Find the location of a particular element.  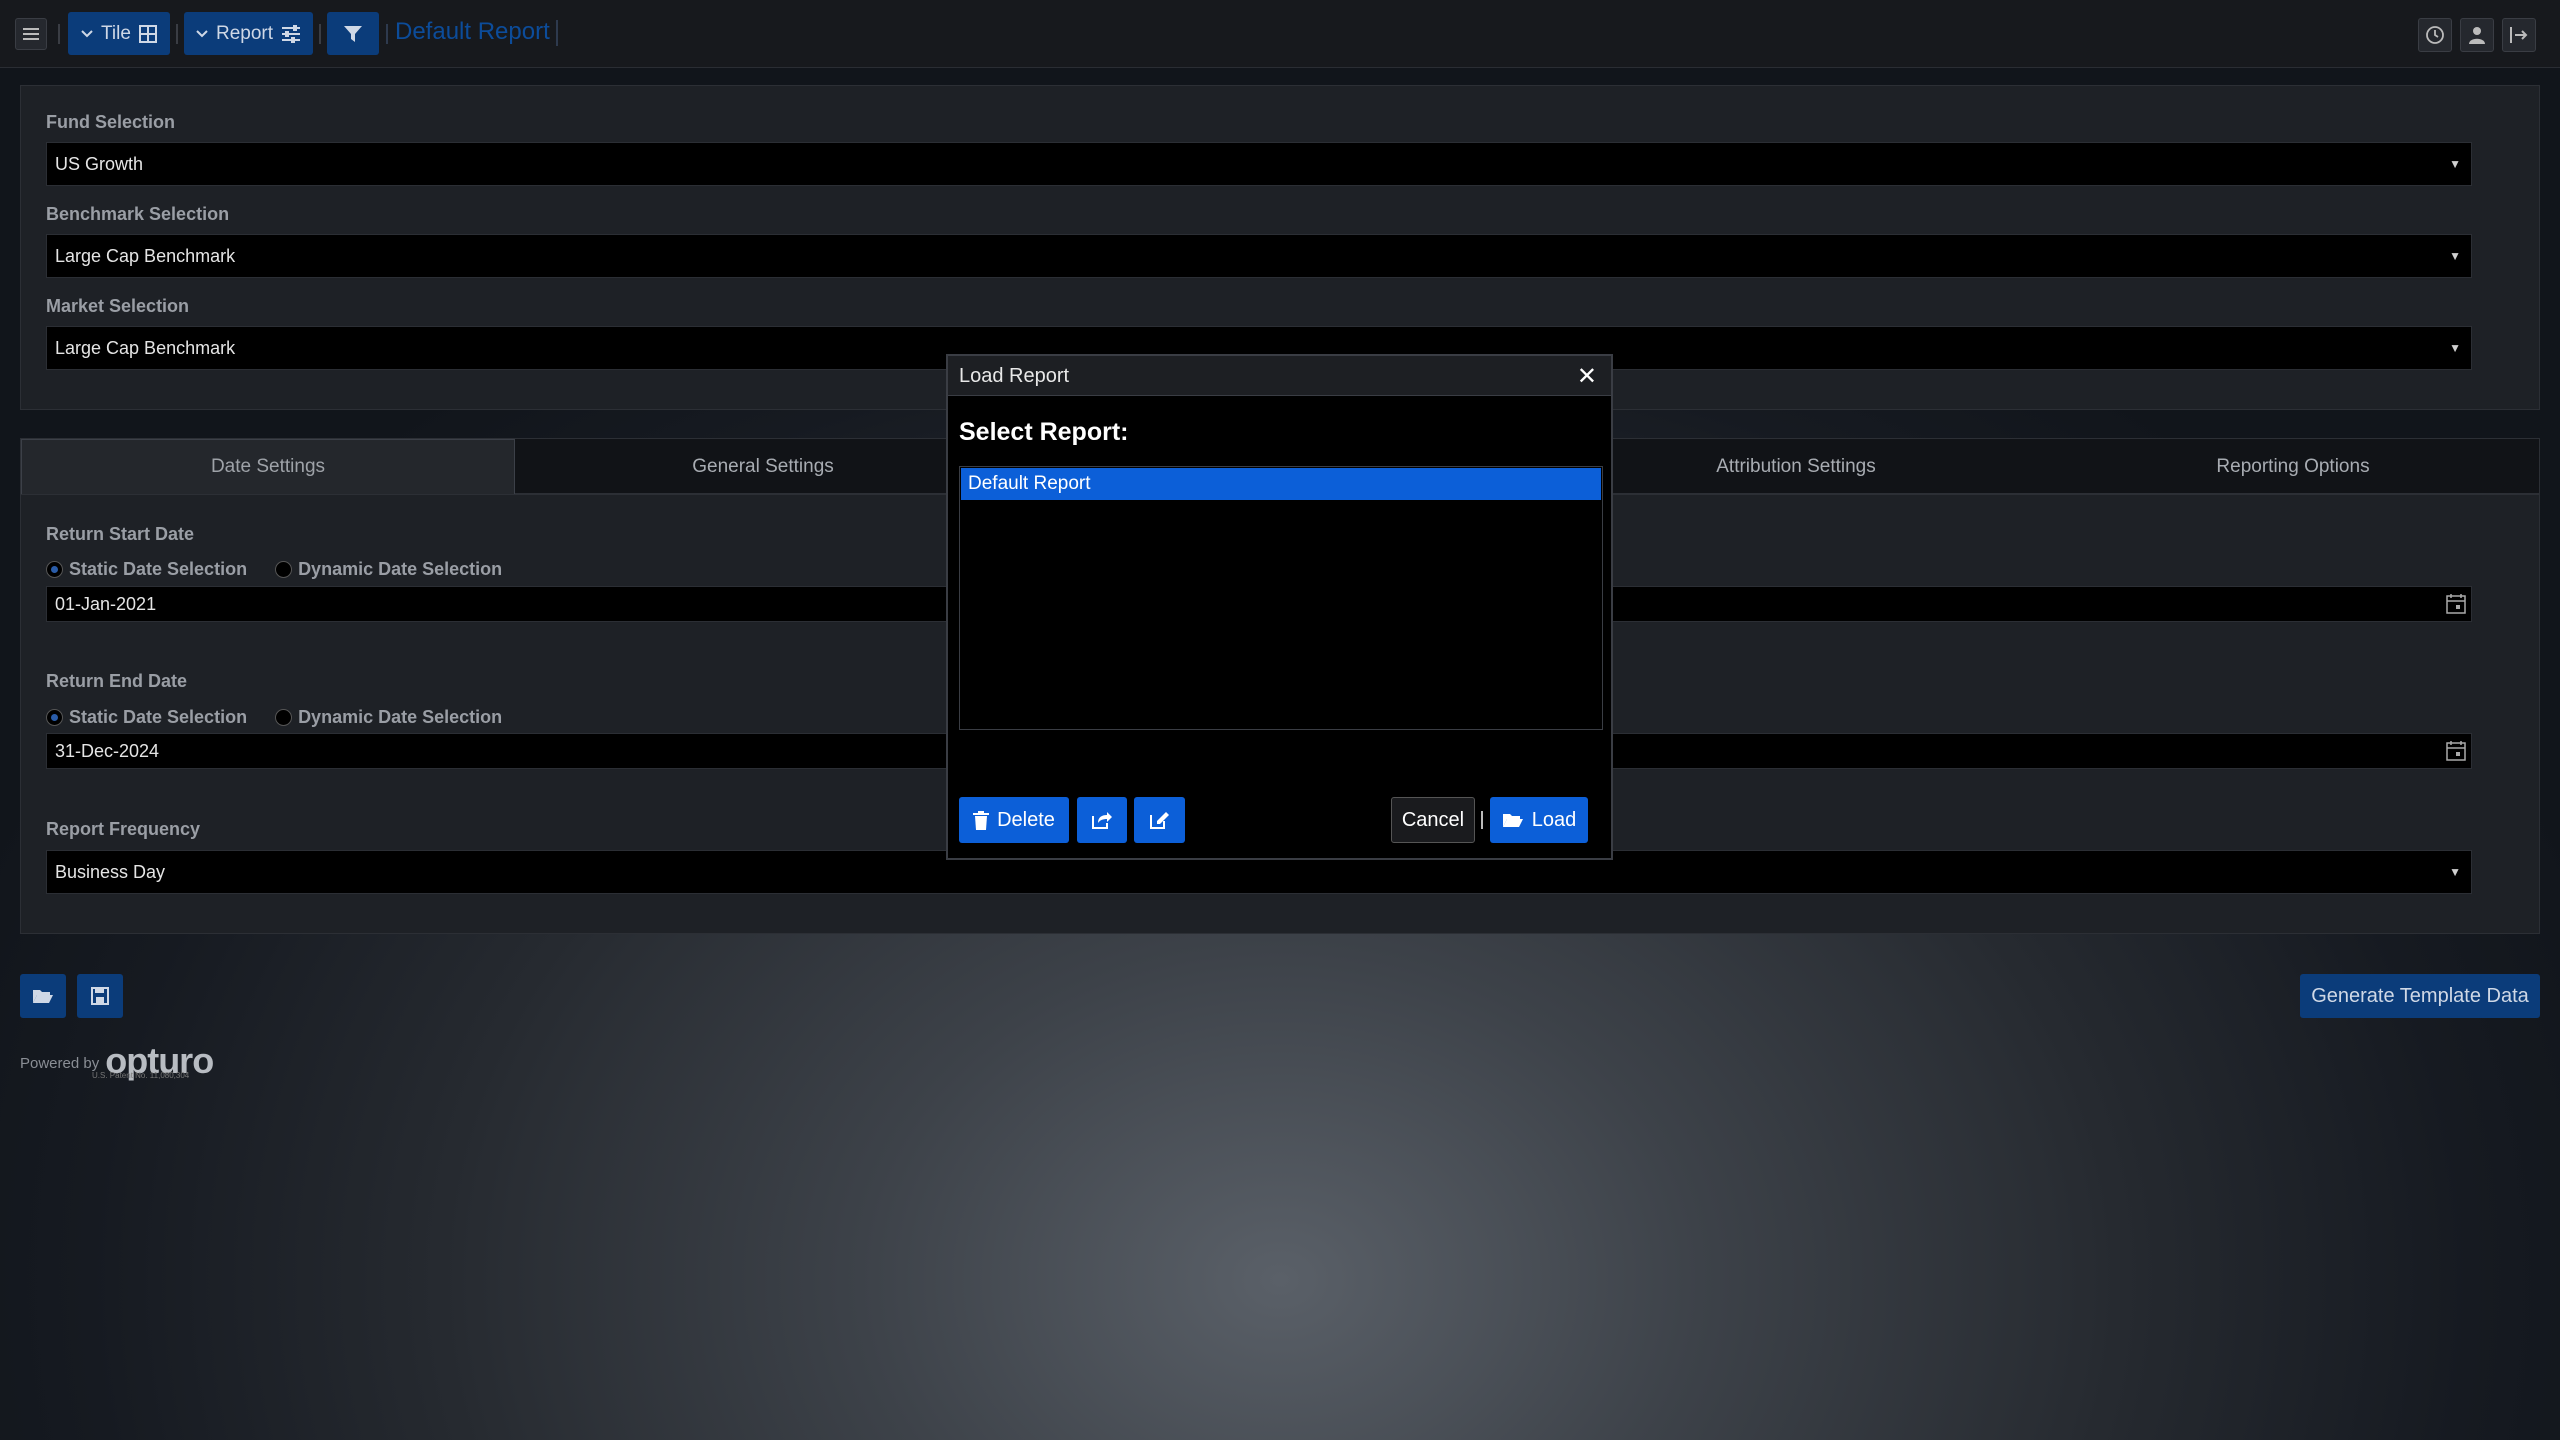

report-title-link: Default Report is located at coordinates (472, 32).